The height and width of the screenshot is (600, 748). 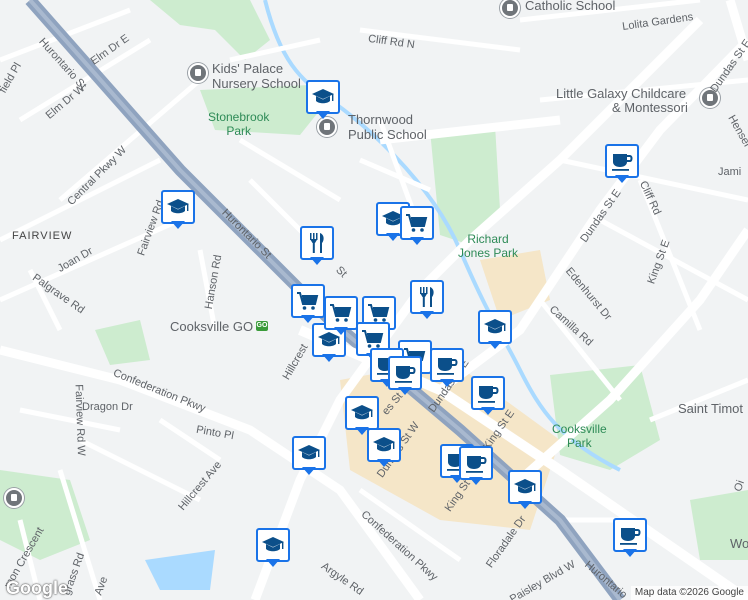 What do you see at coordinates (380, 119) in the screenshot?
I see `thornwood-label: Thornwood` at bounding box center [380, 119].